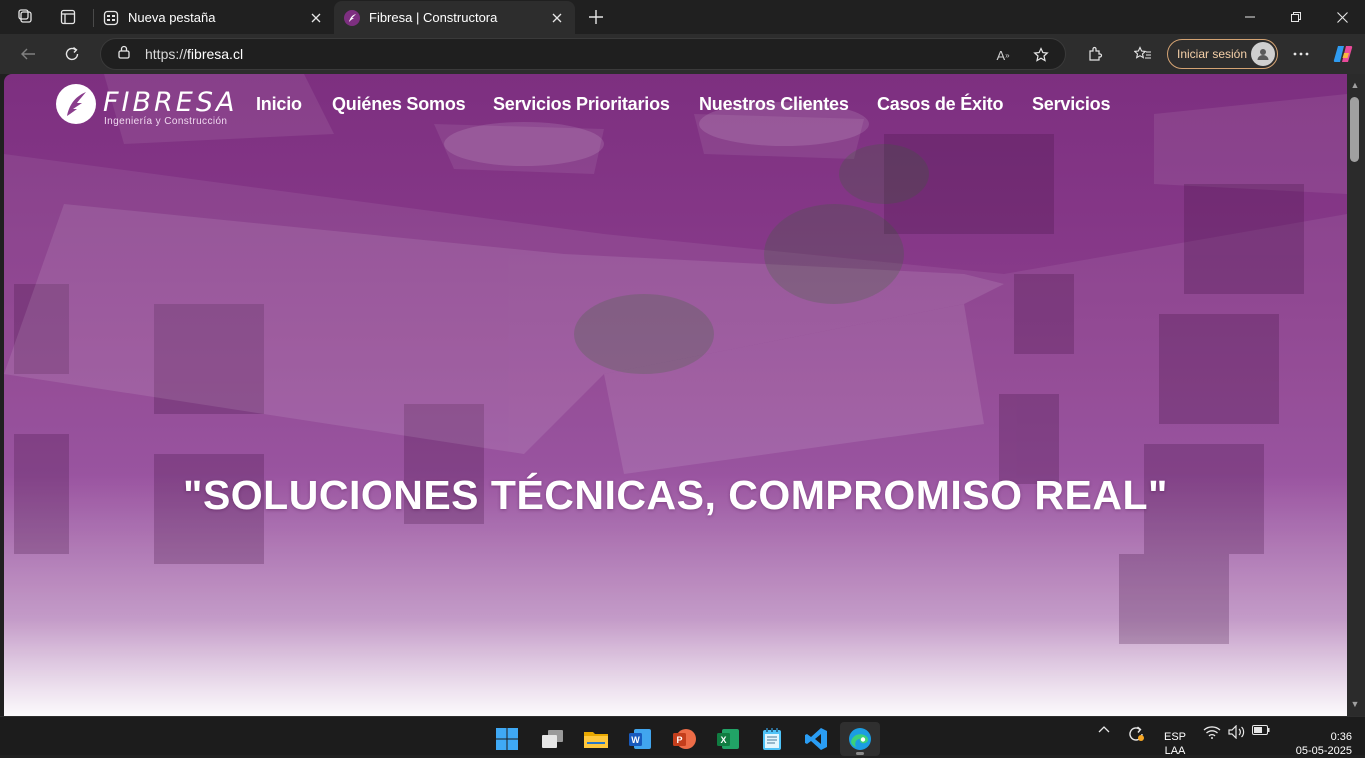 The height and width of the screenshot is (758, 1365). What do you see at coordinates (772, 739) in the screenshot?
I see `notepad-icon` at bounding box center [772, 739].